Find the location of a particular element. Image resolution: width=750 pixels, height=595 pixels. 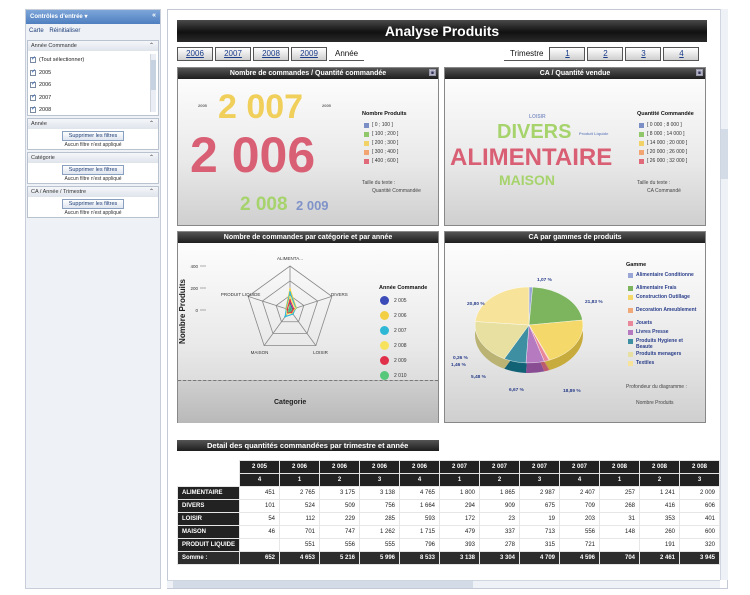

legend-dot is located at coordinates (384, 300).